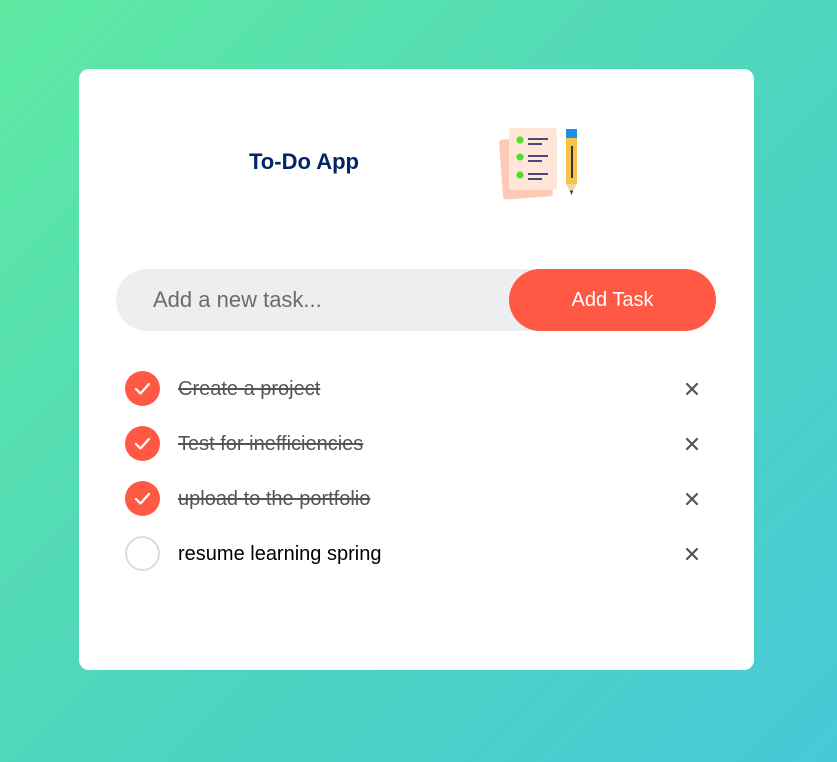 This screenshot has height=762, width=837. What do you see at coordinates (274, 499) in the screenshot?
I see `task-text: upload to the portfolio` at bounding box center [274, 499].